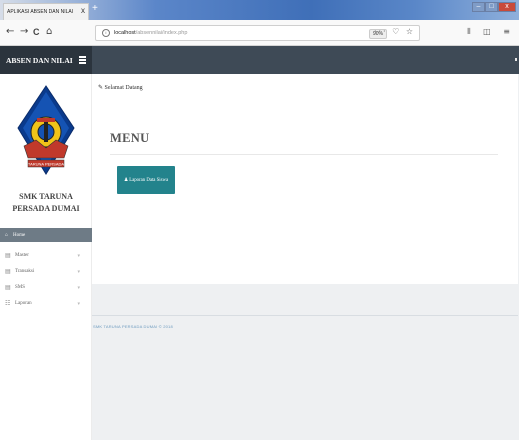  I want to click on site-info-icon: i, so click(106, 33).